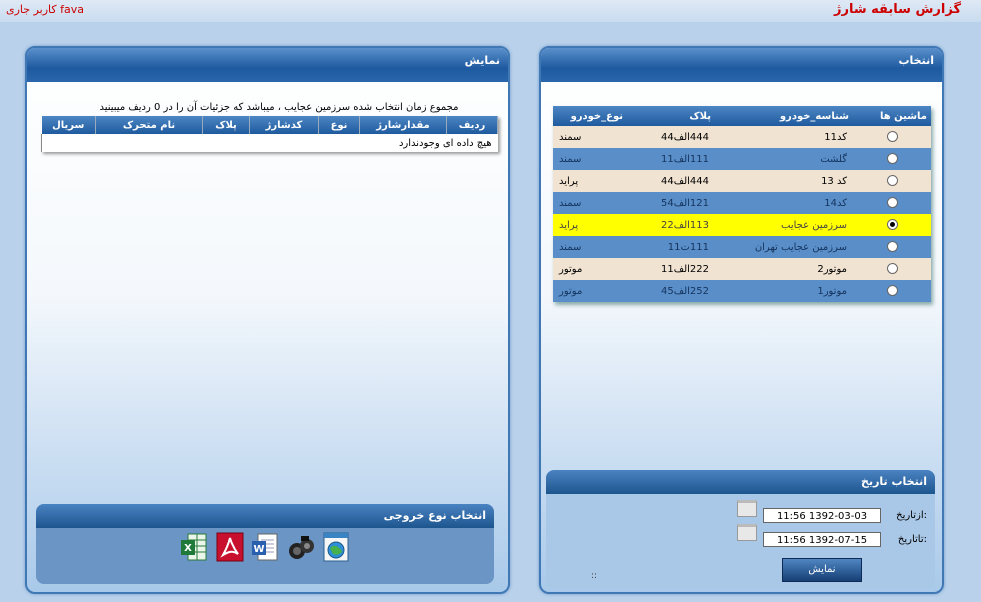 This screenshot has height=602, width=981. I want to click on empty-message: هیچ داده ای وجودندارد, so click(269, 143).